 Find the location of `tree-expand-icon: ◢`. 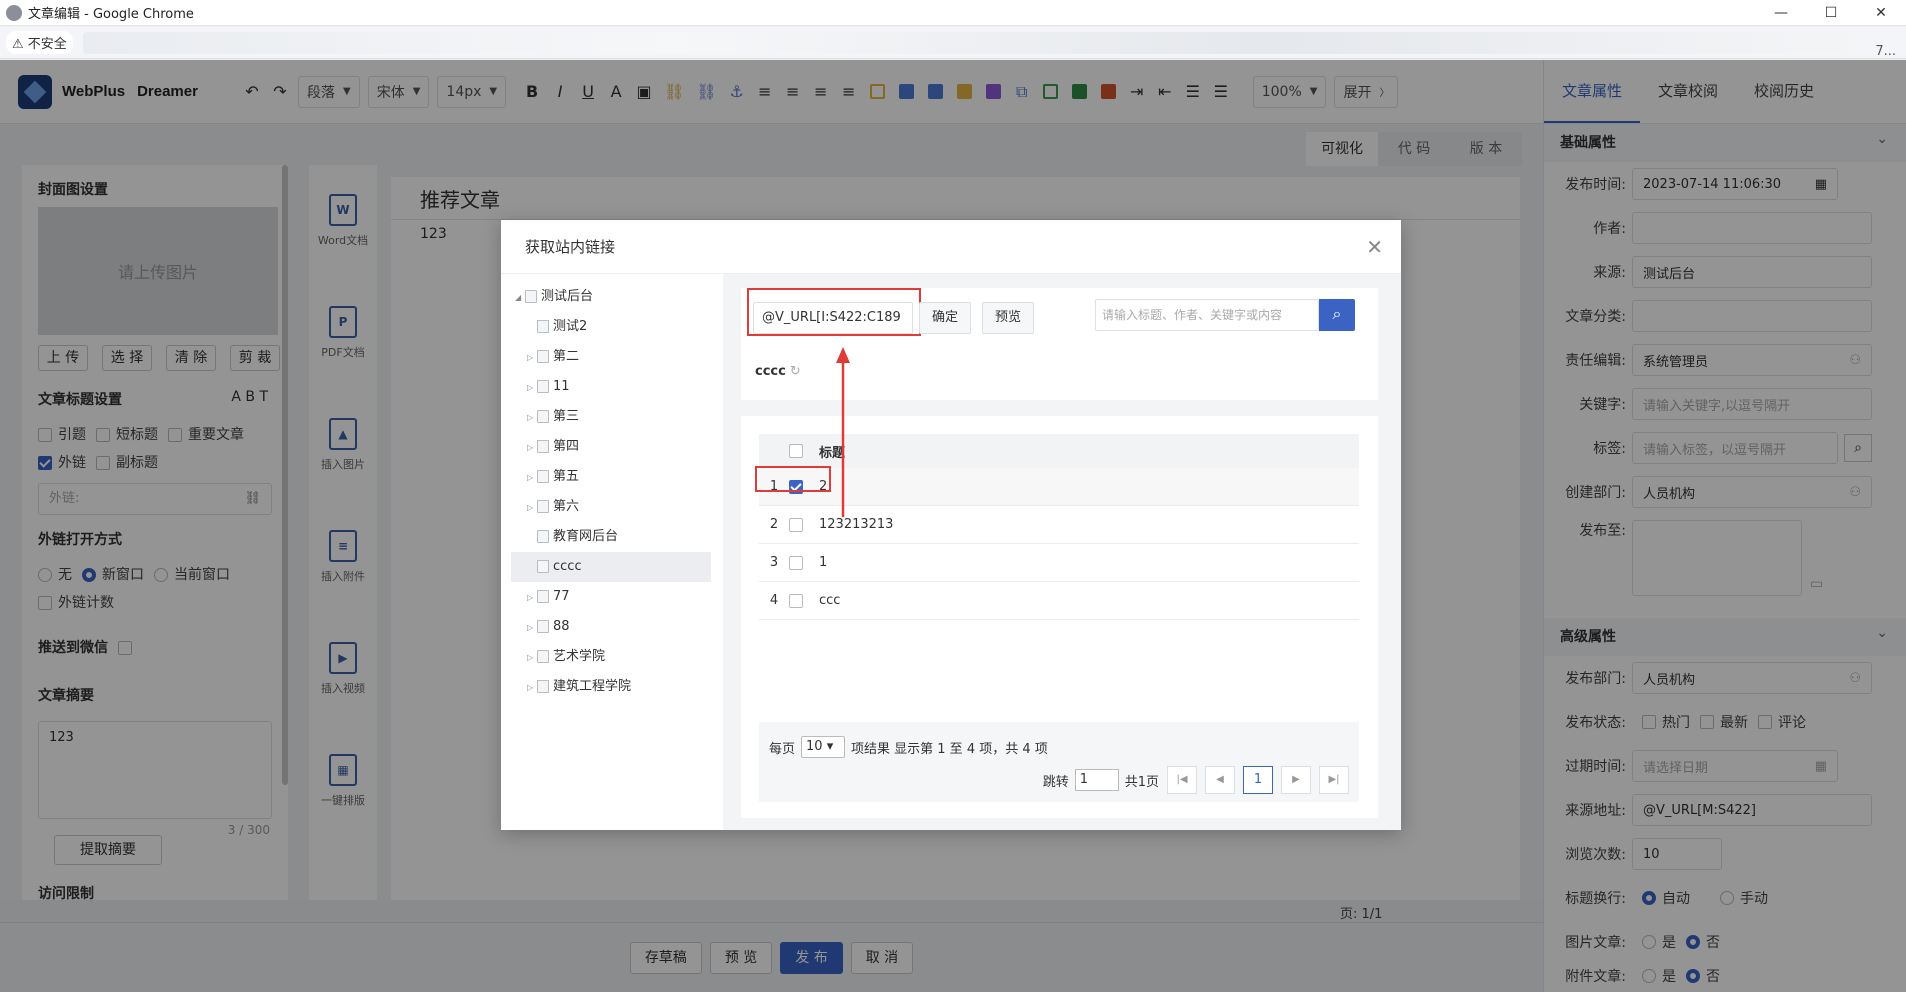

tree-expand-icon: ◢ is located at coordinates (520, 298).